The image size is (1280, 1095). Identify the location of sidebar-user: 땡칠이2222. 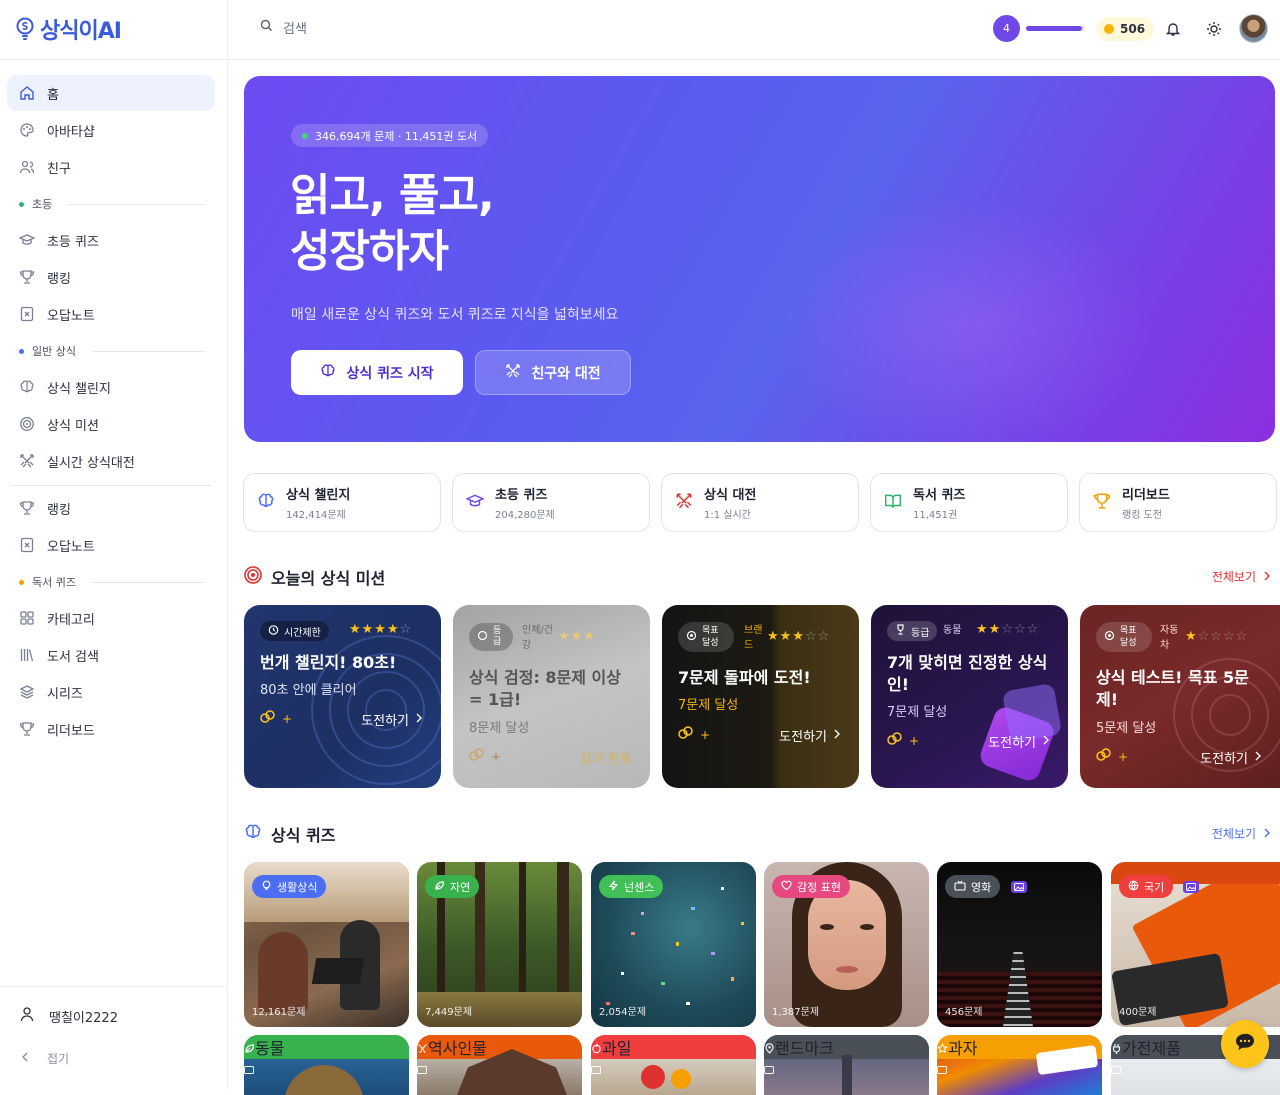
(68, 1016).